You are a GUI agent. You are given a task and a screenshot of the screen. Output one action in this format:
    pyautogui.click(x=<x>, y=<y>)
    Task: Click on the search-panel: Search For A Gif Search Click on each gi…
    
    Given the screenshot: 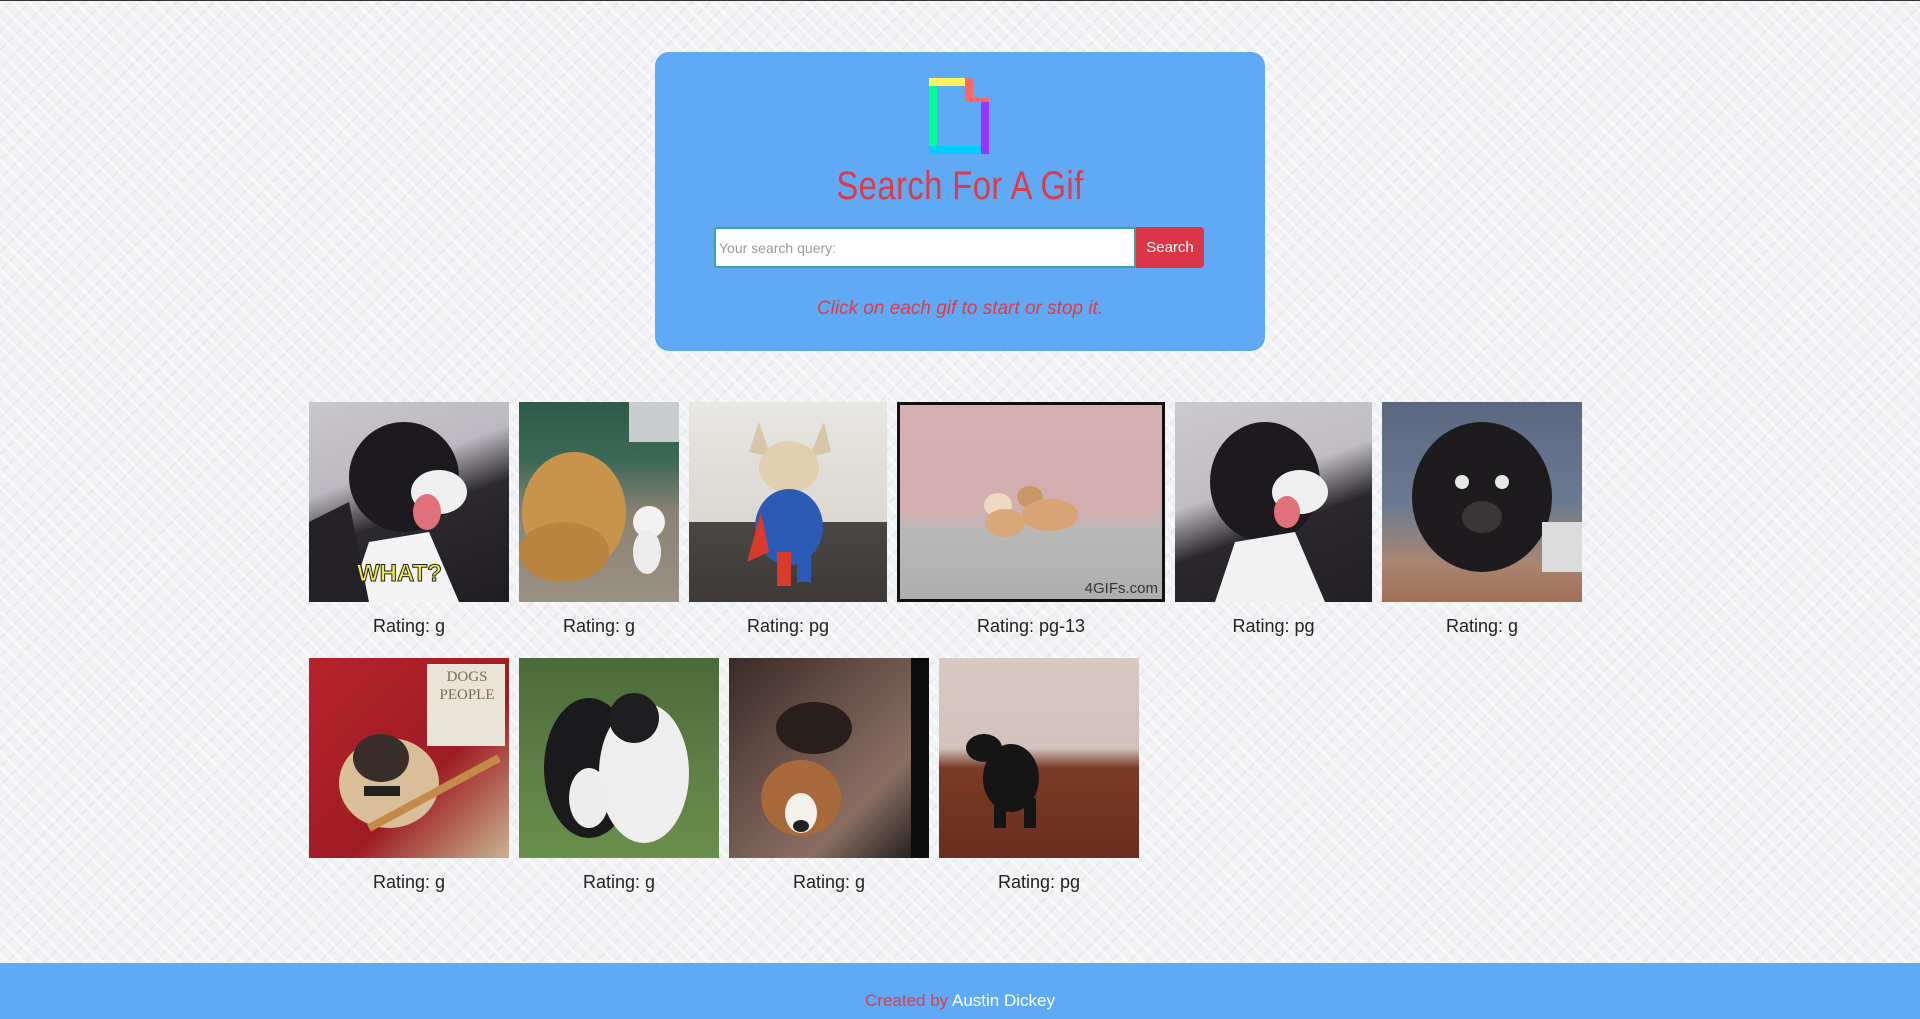 What is the action you would take?
    pyautogui.click(x=960, y=201)
    